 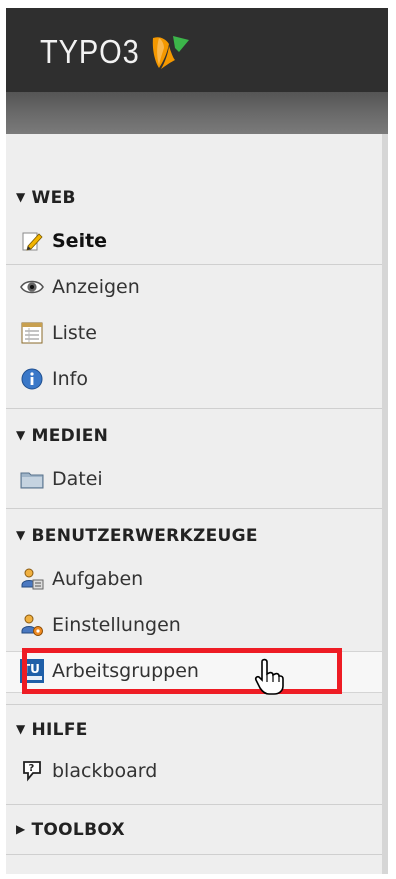 What do you see at coordinates (32, 379) in the screenshot?
I see `info-icon` at bounding box center [32, 379].